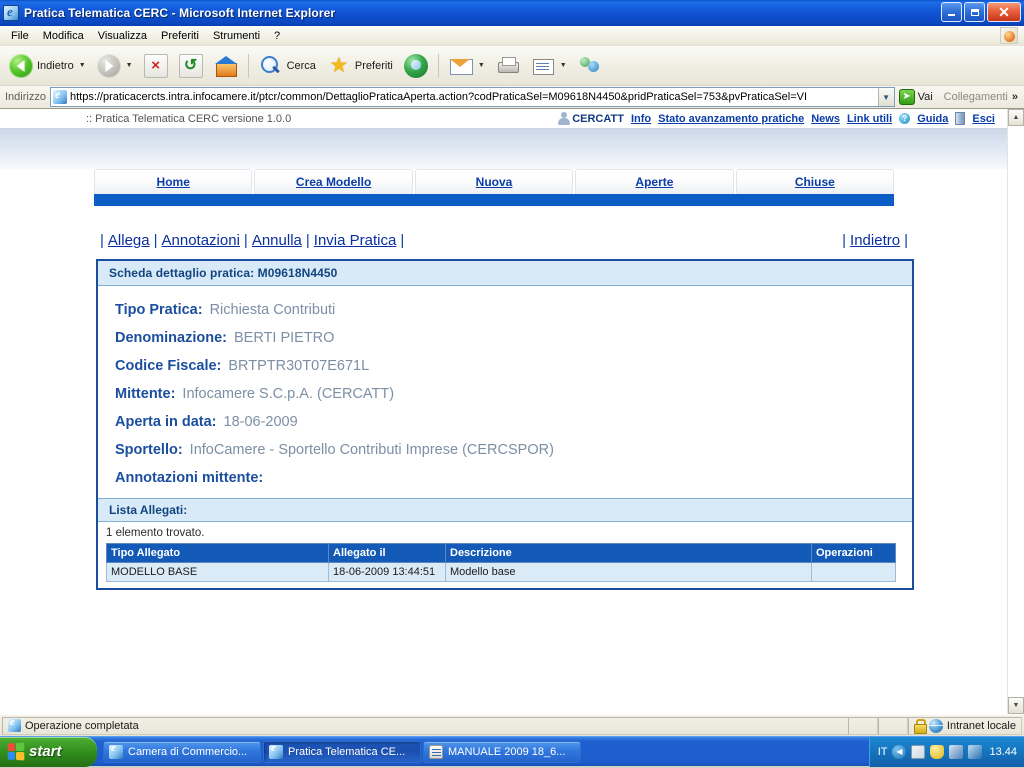  What do you see at coordinates (288, 394) in the screenshot?
I see `field-mittente-value: Infocamere S.C.p.A. (CERCATT)` at bounding box center [288, 394].